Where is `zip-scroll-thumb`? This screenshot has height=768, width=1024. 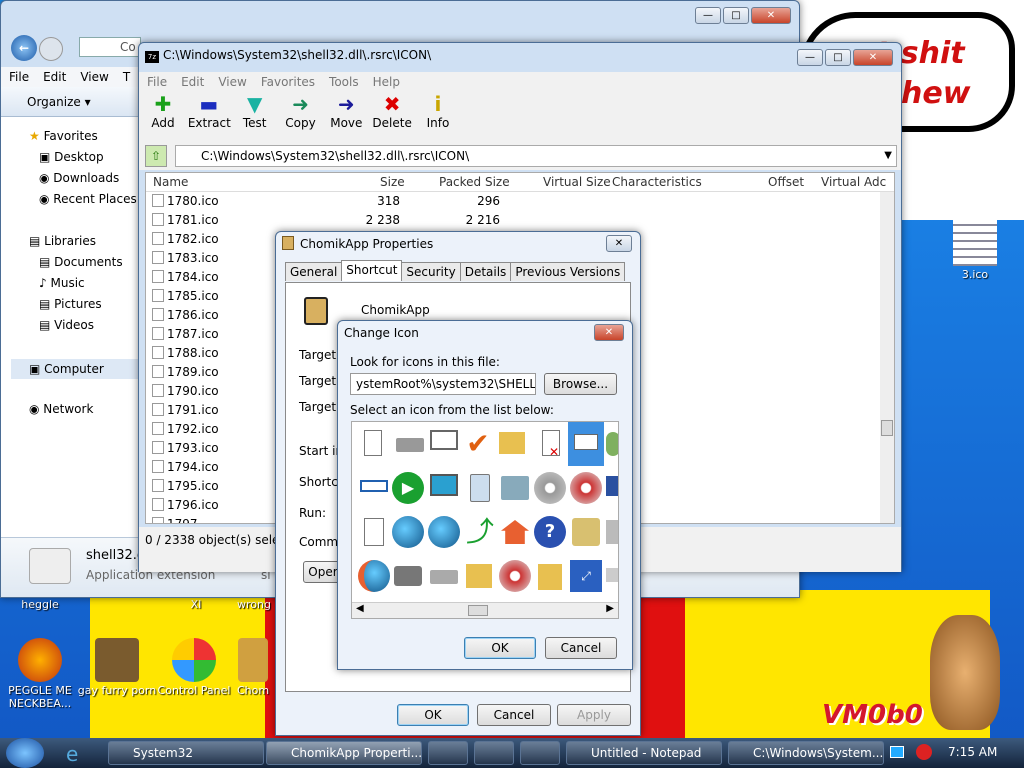 zip-scroll-thumb is located at coordinates (887, 428).